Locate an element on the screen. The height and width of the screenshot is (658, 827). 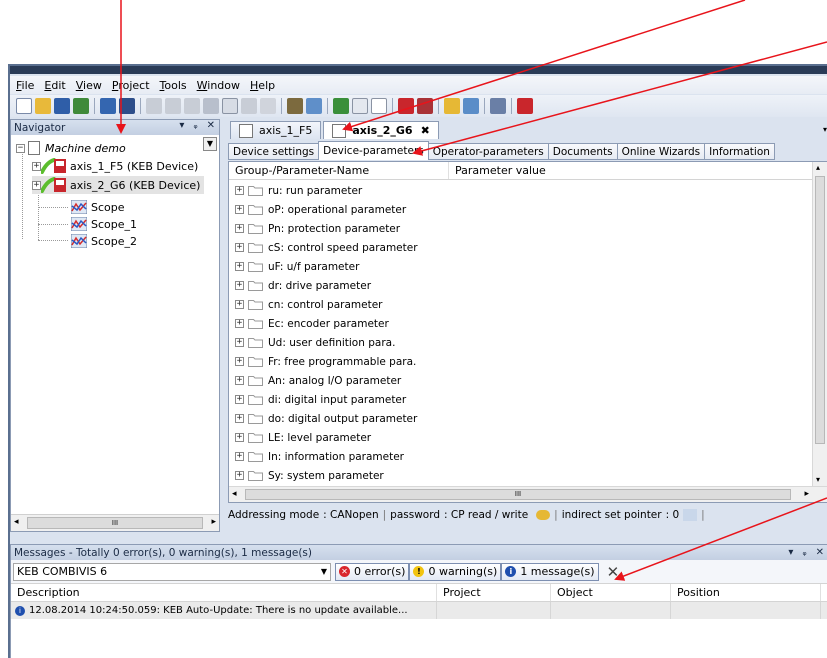
keb-save-icon is located at coordinates (108, 106).